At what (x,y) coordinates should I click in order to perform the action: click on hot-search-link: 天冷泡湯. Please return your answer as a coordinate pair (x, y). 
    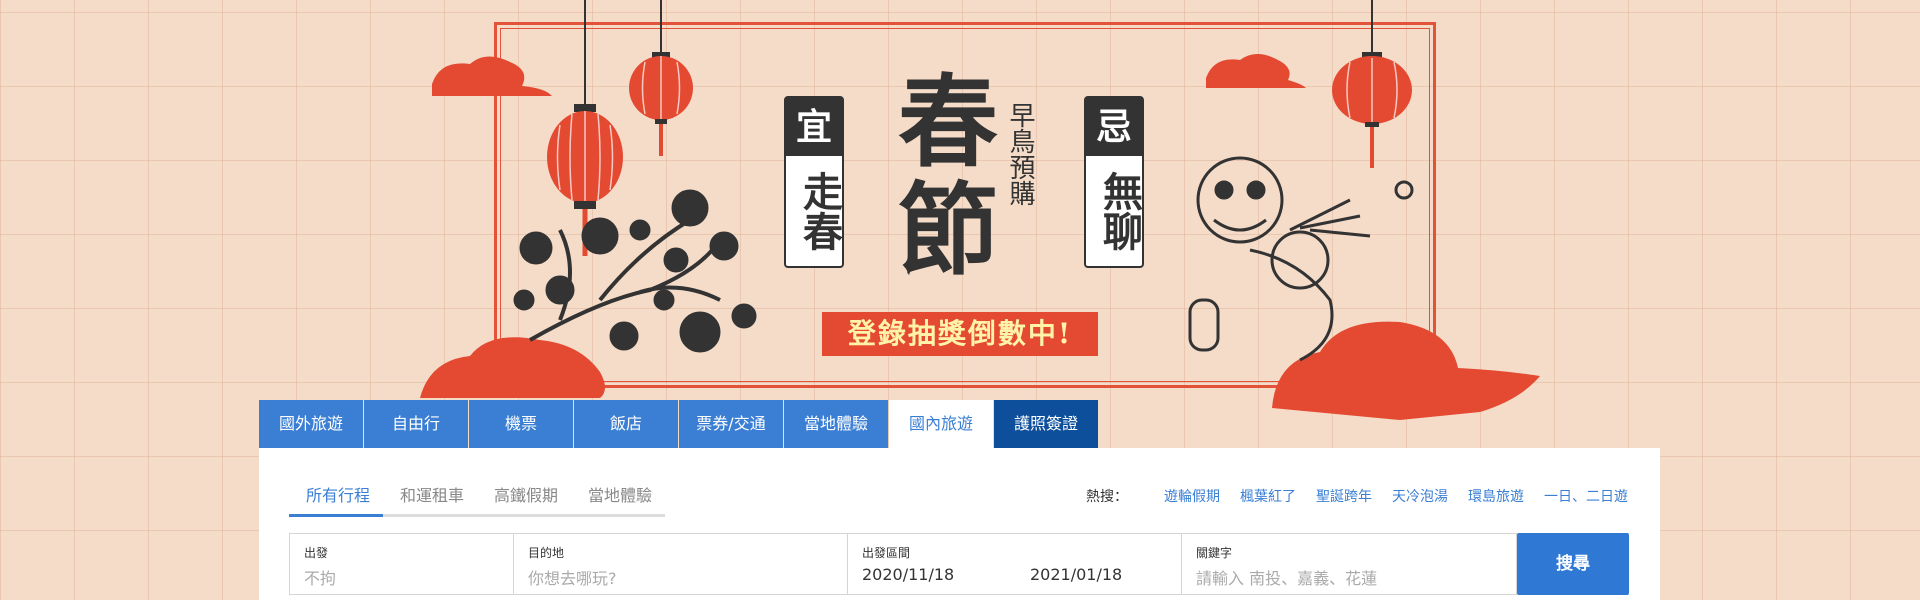
    Looking at the image, I should click on (1420, 496).